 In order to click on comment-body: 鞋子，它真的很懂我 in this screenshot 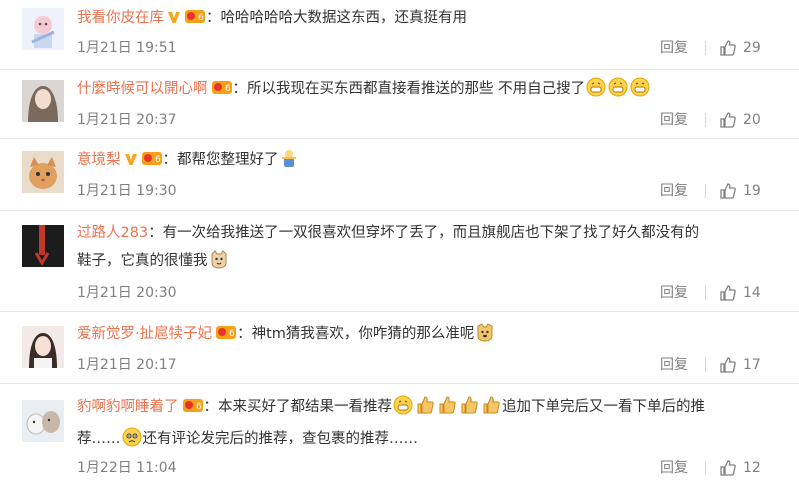, I will do `click(142, 261)`.